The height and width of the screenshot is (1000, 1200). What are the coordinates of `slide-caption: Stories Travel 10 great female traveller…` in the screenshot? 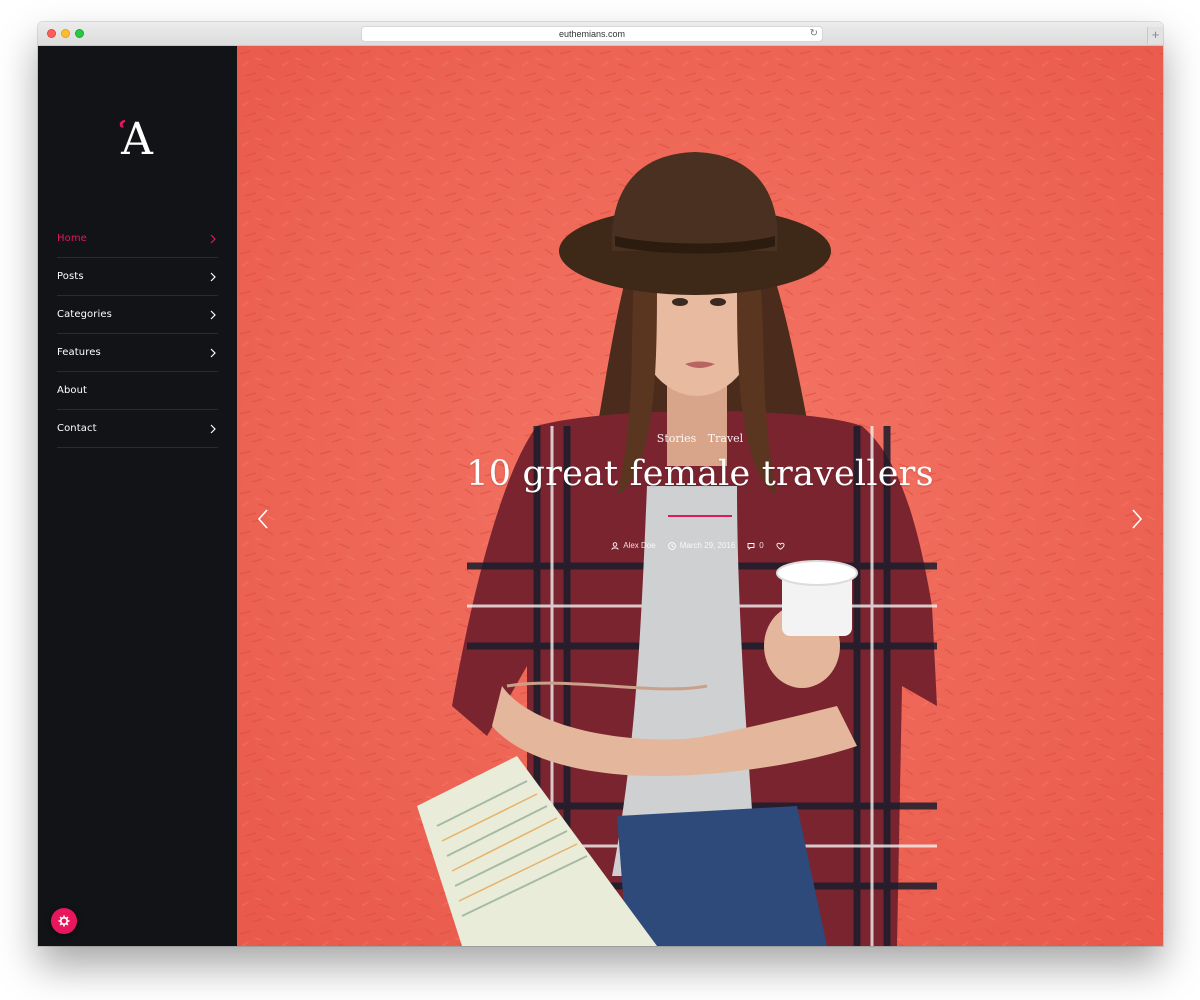 It's located at (700, 491).